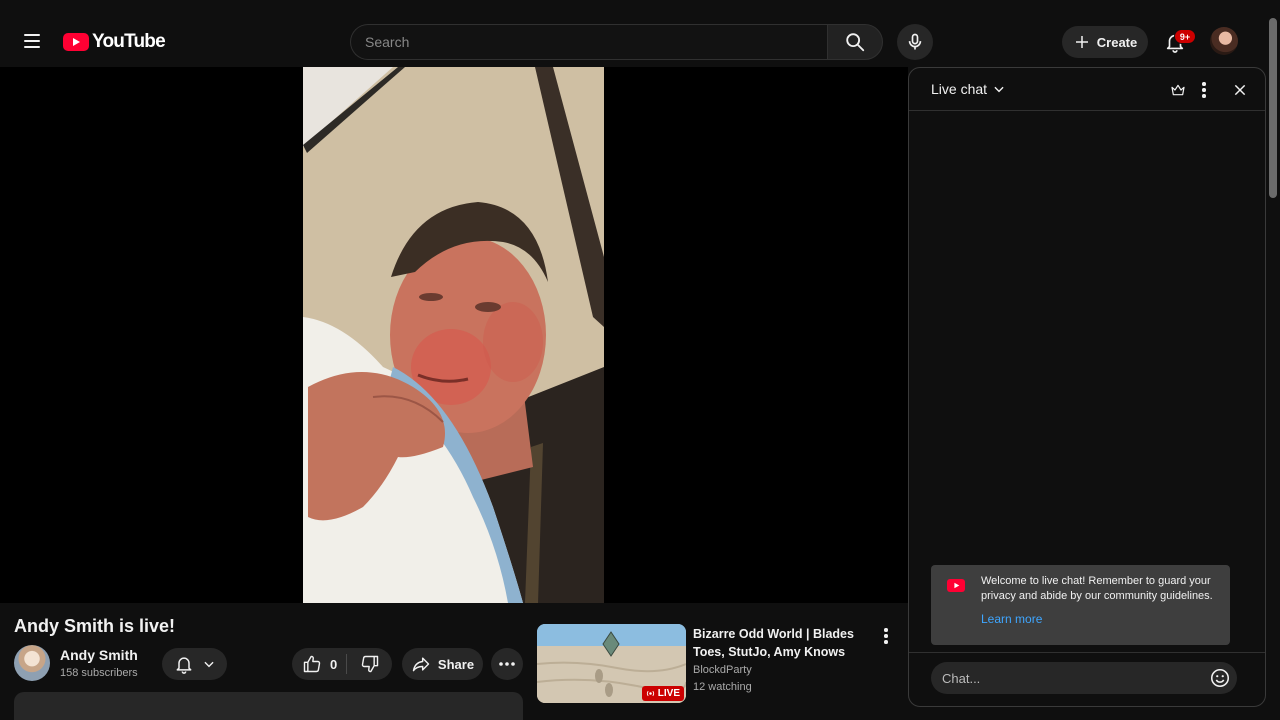 The width and height of the screenshot is (1280, 720). What do you see at coordinates (959, 89) in the screenshot?
I see `chat-title: Live chat` at bounding box center [959, 89].